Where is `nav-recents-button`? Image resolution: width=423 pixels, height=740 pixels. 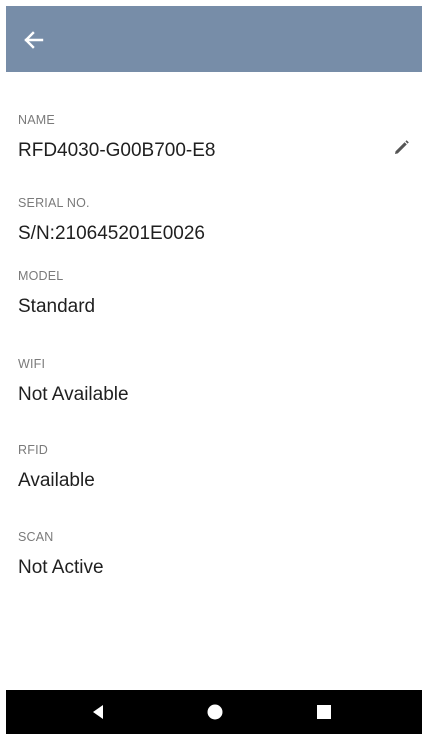 nav-recents-button is located at coordinates (324, 712).